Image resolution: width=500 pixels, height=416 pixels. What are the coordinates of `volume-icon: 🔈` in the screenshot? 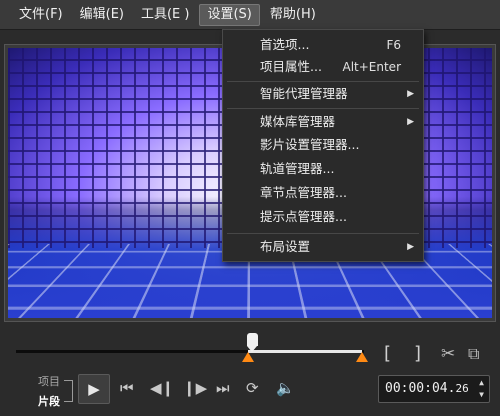 It's located at (285, 388).